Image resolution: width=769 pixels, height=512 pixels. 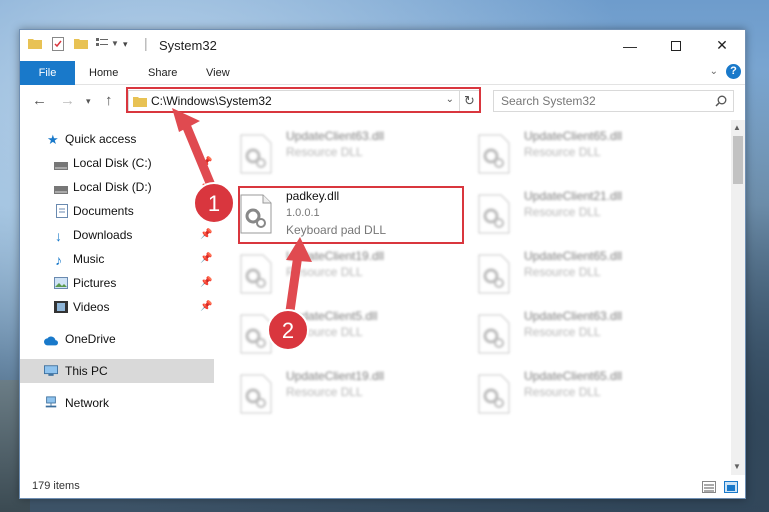 I want to click on address-bar-highlight, so click(x=303, y=100).